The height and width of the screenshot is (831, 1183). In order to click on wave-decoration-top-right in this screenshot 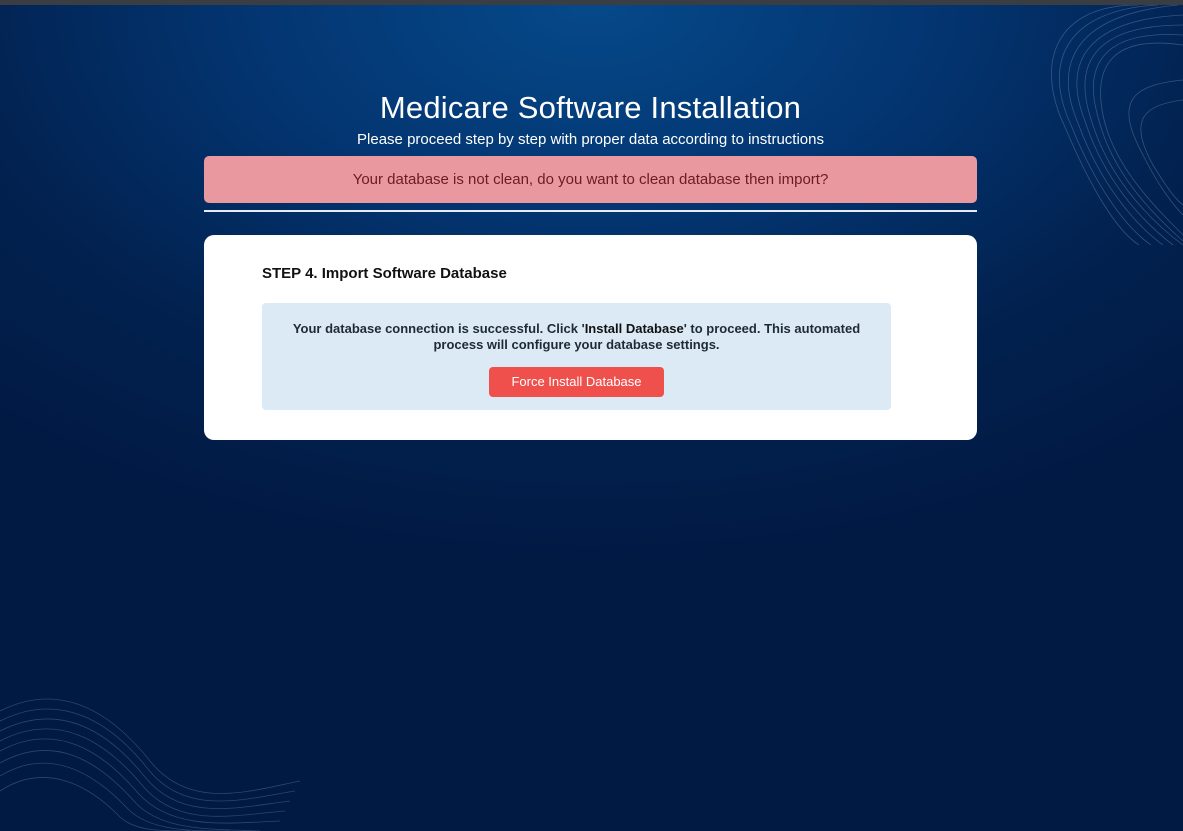, I will do `click(1117, 125)`.